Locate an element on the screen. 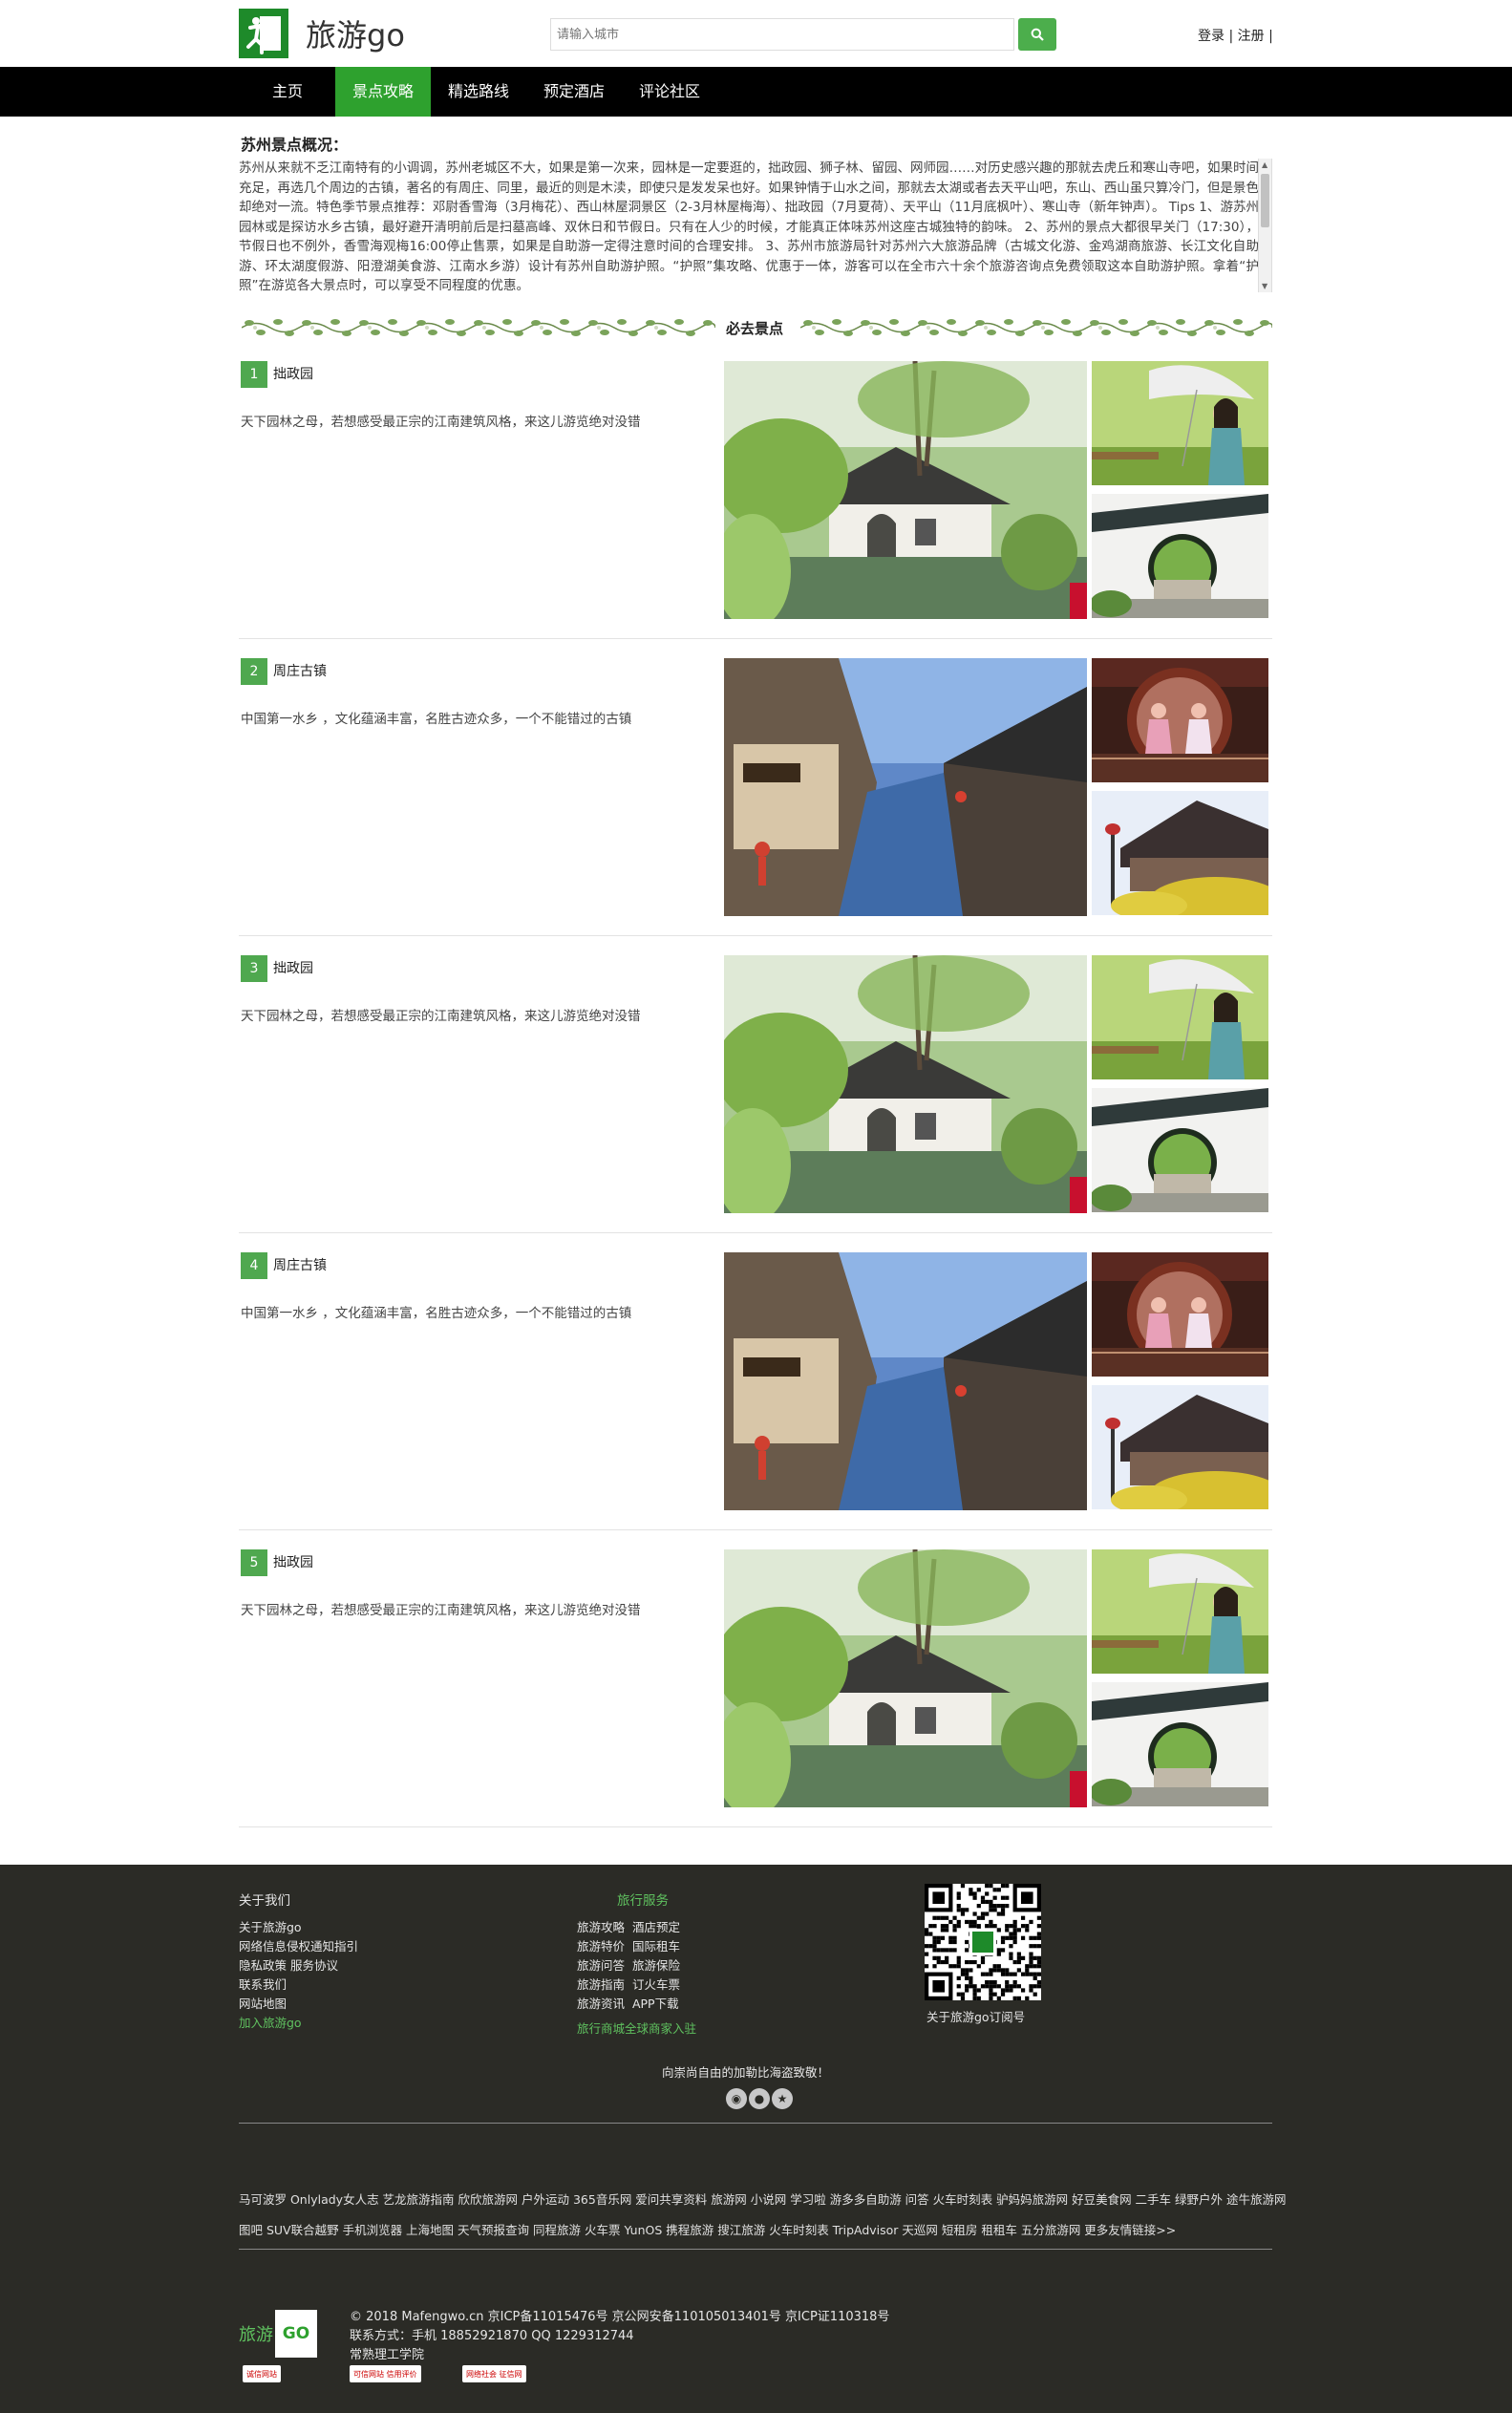 The height and width of the screenshot is (2413, 1512). scroll-up-icon: ▲ is located at coordinates (1264, 164).